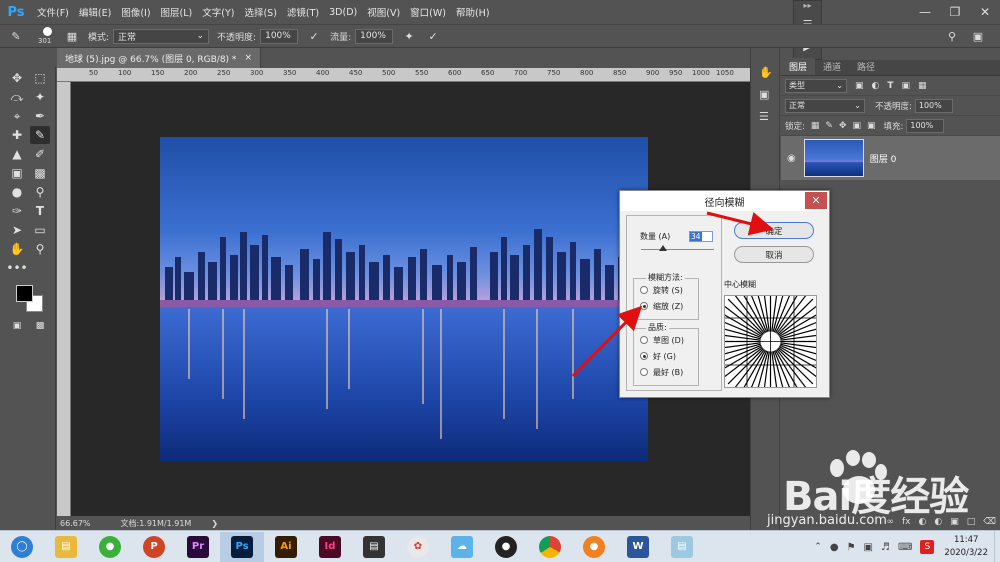 The image size is (1000, 562). Describe the element at coordinates (890, 86) in the screenshot. I see `filter-type-icon: T` at that location.